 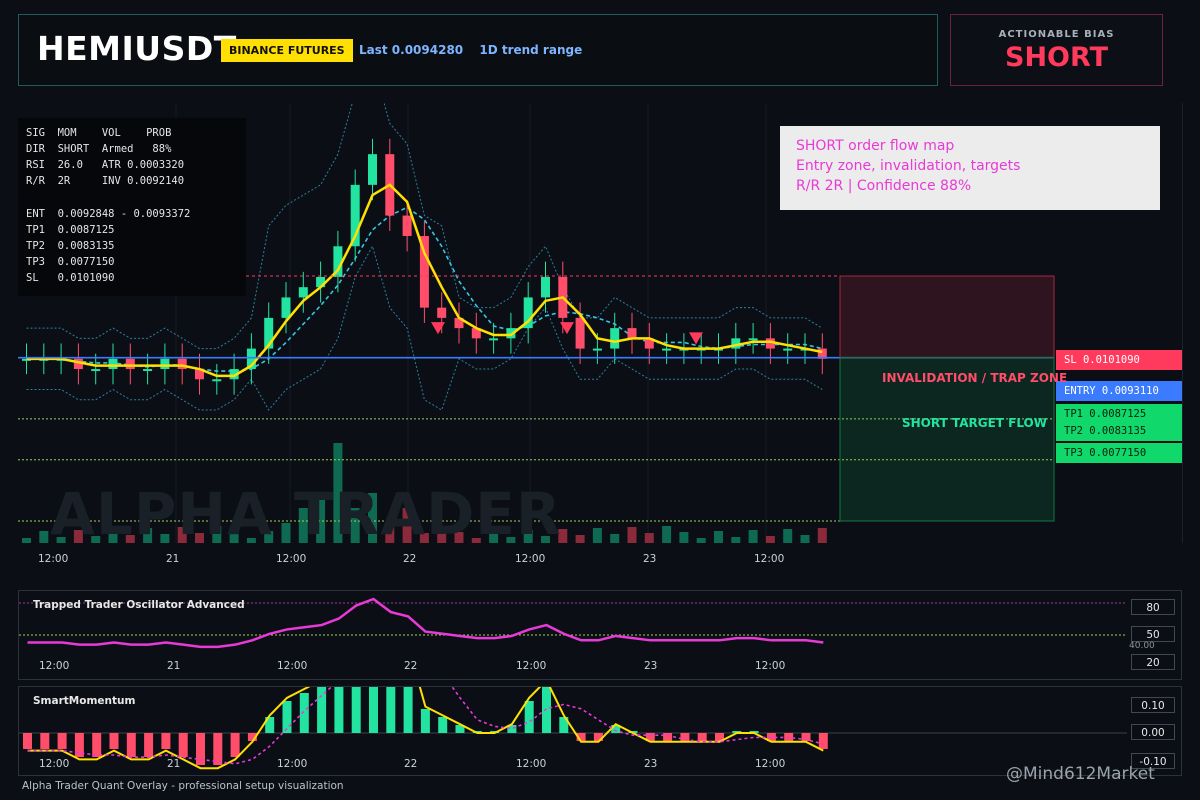 I want to click on momentum-title: SmartMomentum, so click(x=84, y=701).